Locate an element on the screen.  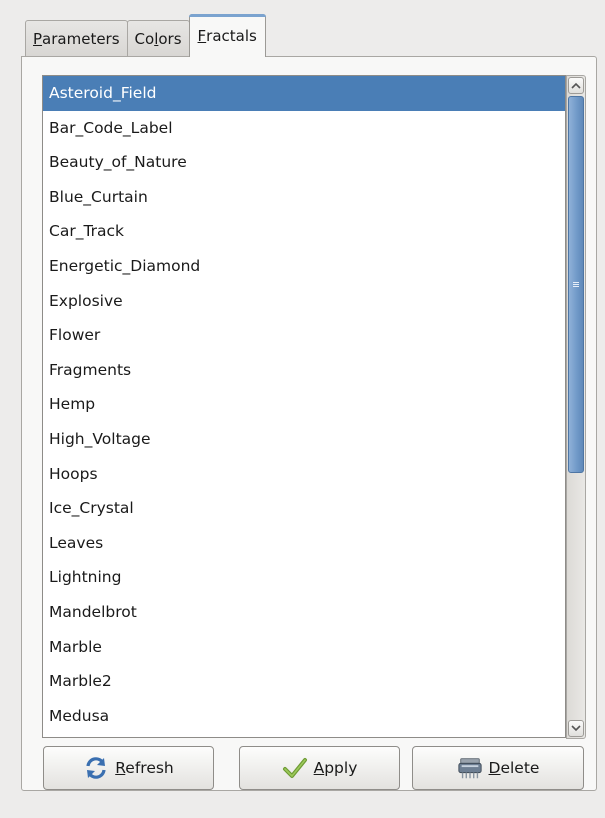
delete-mnemonic: D is located at coordinates (494, 768).